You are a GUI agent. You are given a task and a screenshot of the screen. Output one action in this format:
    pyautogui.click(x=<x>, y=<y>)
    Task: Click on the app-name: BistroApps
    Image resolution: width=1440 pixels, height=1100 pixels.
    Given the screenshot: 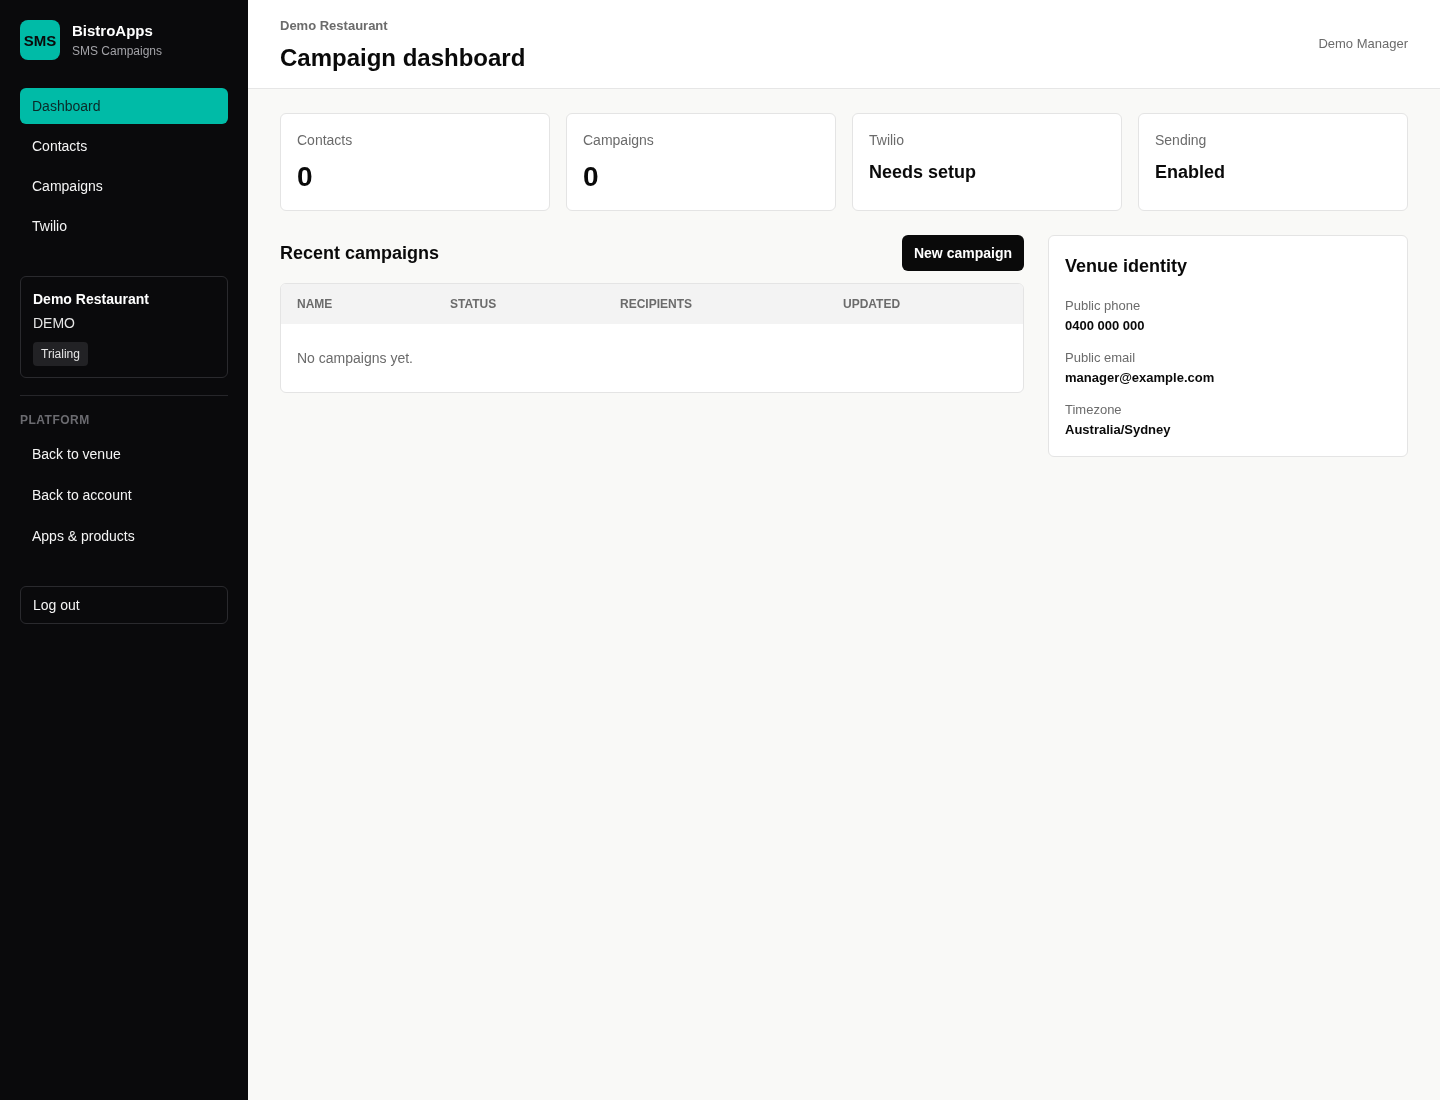 What is the action you would take?
    pyautogui.click(x=113, y=31)
    